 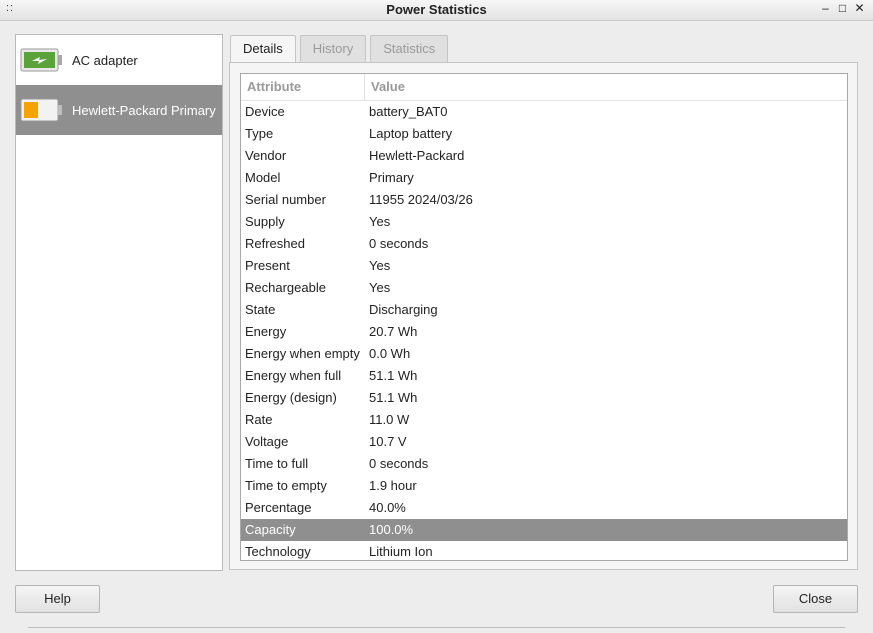 I want to click on value-cell: Primary, so click(x=391, y=177).